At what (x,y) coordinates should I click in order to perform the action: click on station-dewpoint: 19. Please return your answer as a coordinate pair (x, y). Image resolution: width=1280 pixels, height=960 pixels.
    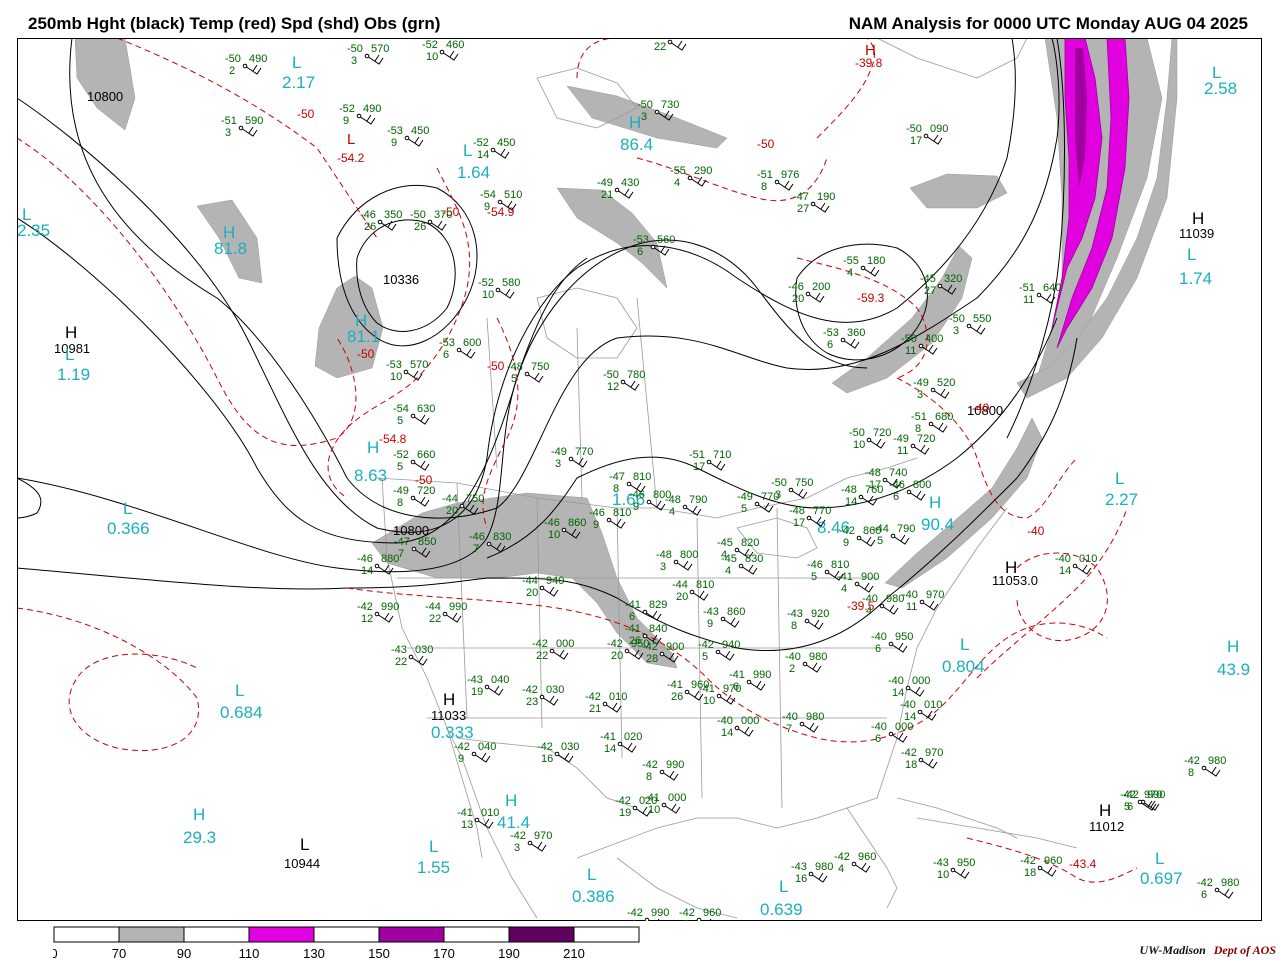
    Looking at the image, I should click on (477, 692).